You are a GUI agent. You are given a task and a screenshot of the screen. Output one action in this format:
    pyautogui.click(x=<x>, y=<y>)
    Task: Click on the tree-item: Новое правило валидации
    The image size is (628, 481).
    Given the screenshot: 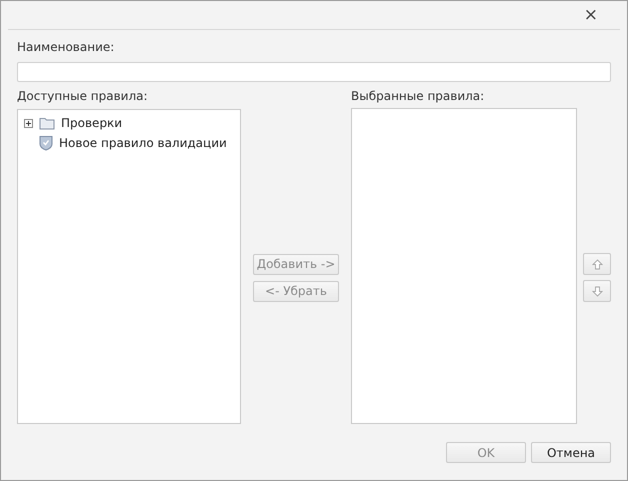 What is the action you would take?
    pyautogui.click(x=143, y=143)
    